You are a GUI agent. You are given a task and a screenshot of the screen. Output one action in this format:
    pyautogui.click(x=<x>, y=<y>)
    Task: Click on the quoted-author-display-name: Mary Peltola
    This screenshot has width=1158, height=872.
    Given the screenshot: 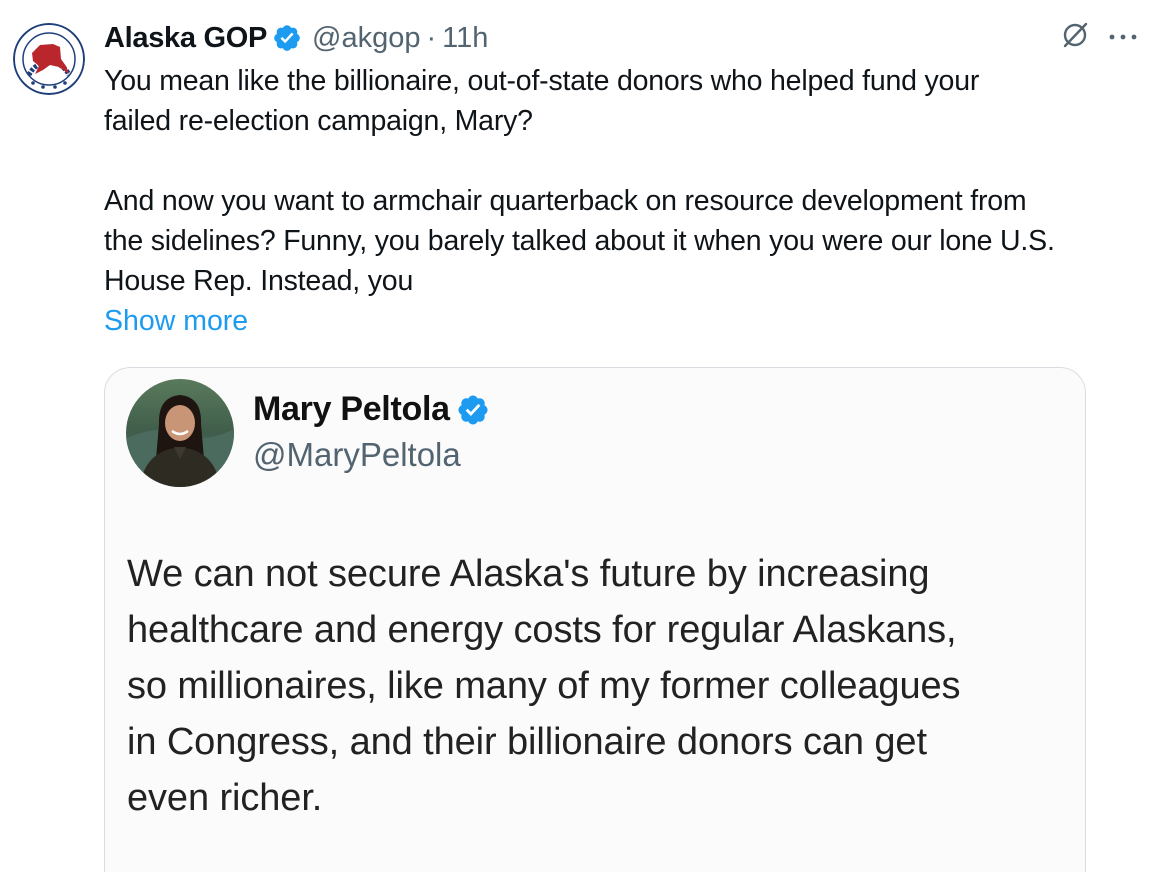 What is the action you would take?
    pyautogui.click(x=351, y=409)
    